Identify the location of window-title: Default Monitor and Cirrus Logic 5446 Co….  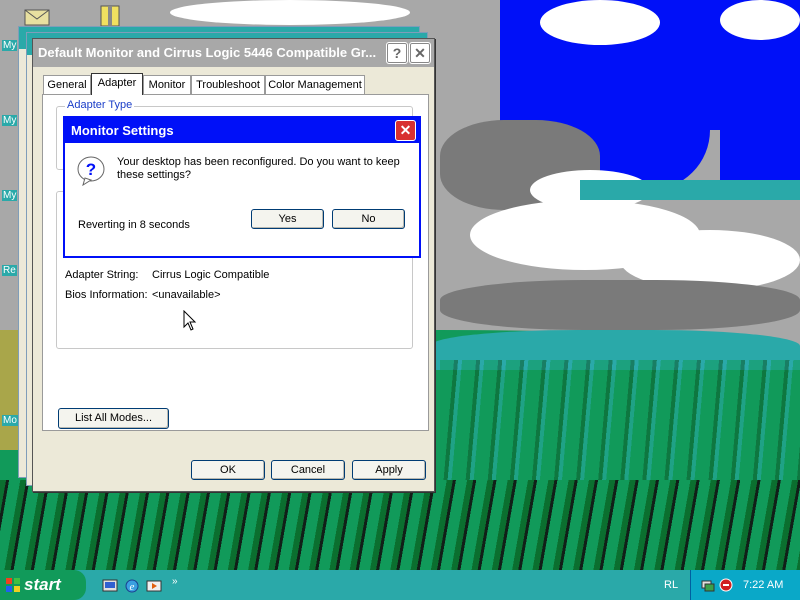
(207, 52).